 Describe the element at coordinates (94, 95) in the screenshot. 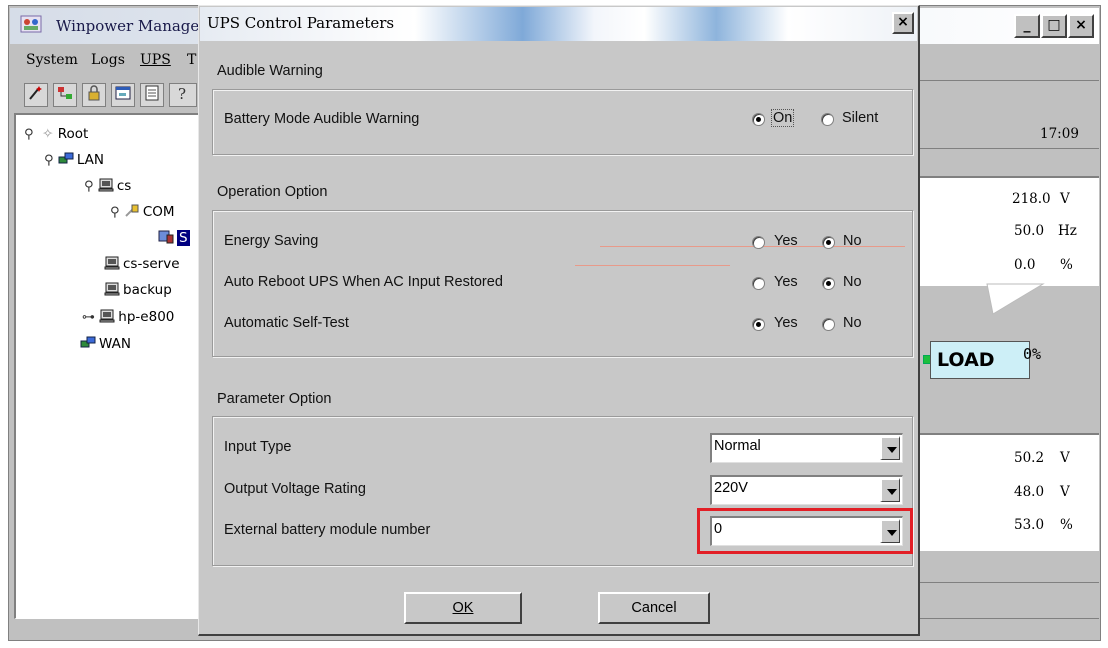

I see `tool-lock-icon` at that location.